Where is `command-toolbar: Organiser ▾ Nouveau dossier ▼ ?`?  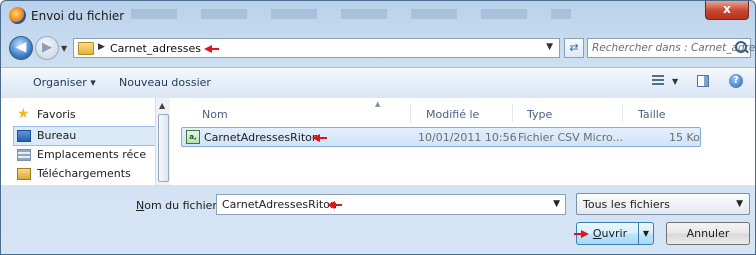
command-toolbar: Organiser ▾ Nouveau dossier ▼ ? is located at coordinates (378, 83).